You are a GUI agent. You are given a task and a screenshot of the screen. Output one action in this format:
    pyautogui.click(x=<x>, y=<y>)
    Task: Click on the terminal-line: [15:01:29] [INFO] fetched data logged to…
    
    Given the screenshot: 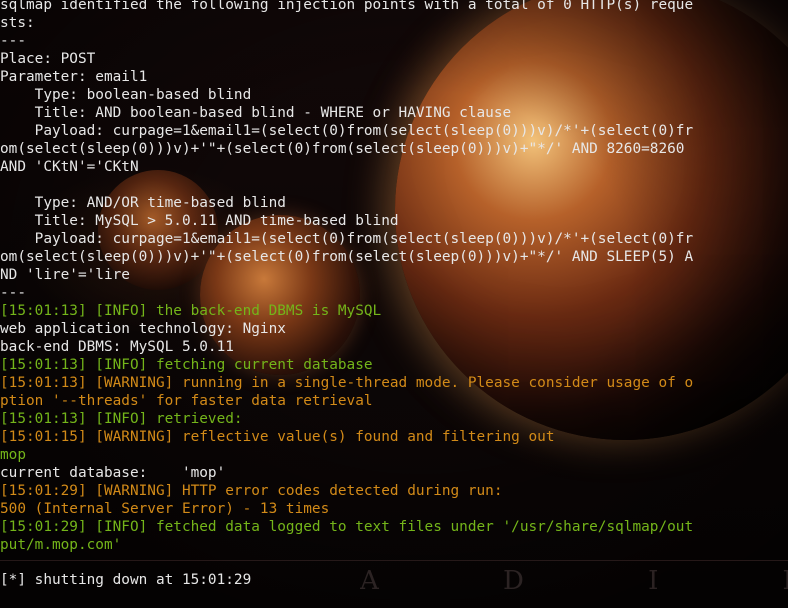 What is the action you would take?
    pyautogui.click(x=347, y=527)
    